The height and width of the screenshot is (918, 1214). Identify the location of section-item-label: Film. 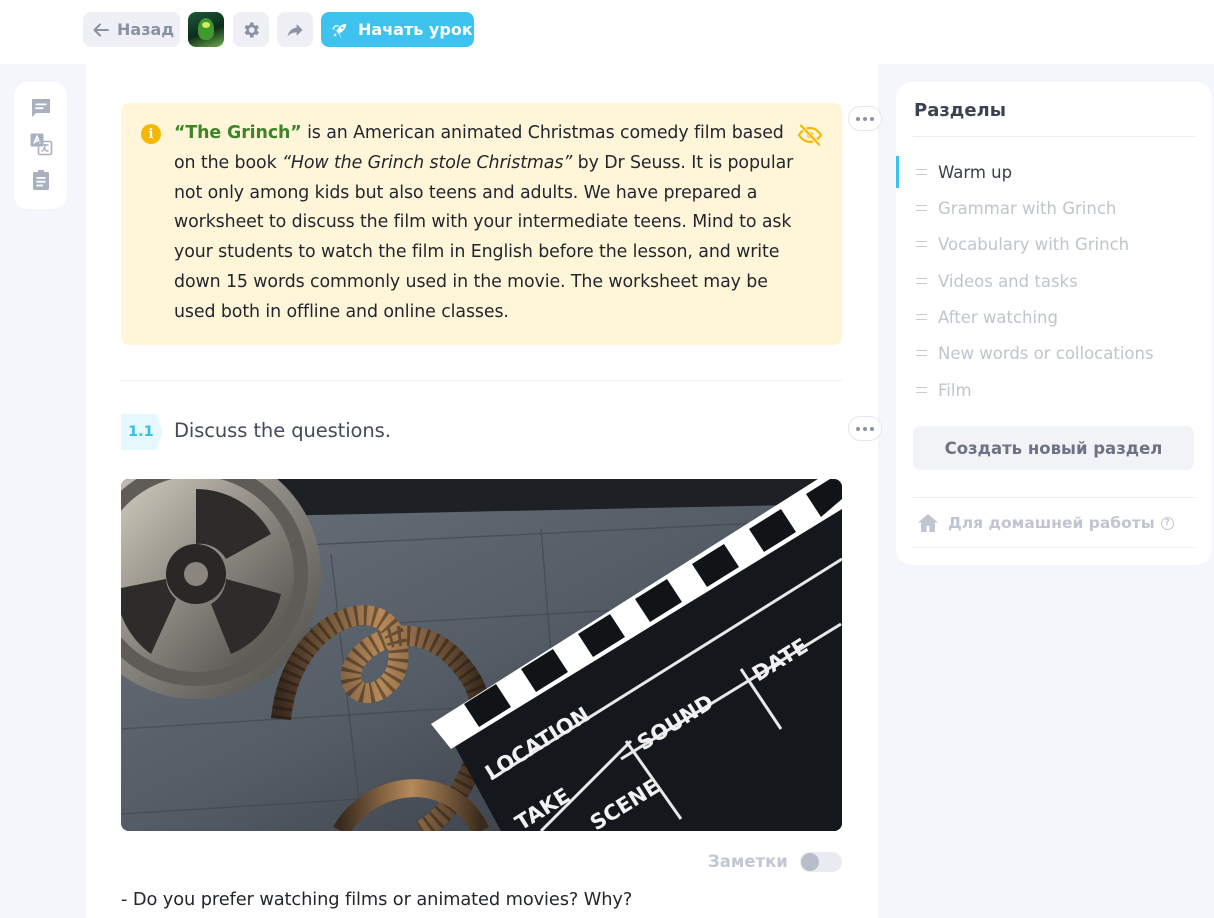
(955, 390).